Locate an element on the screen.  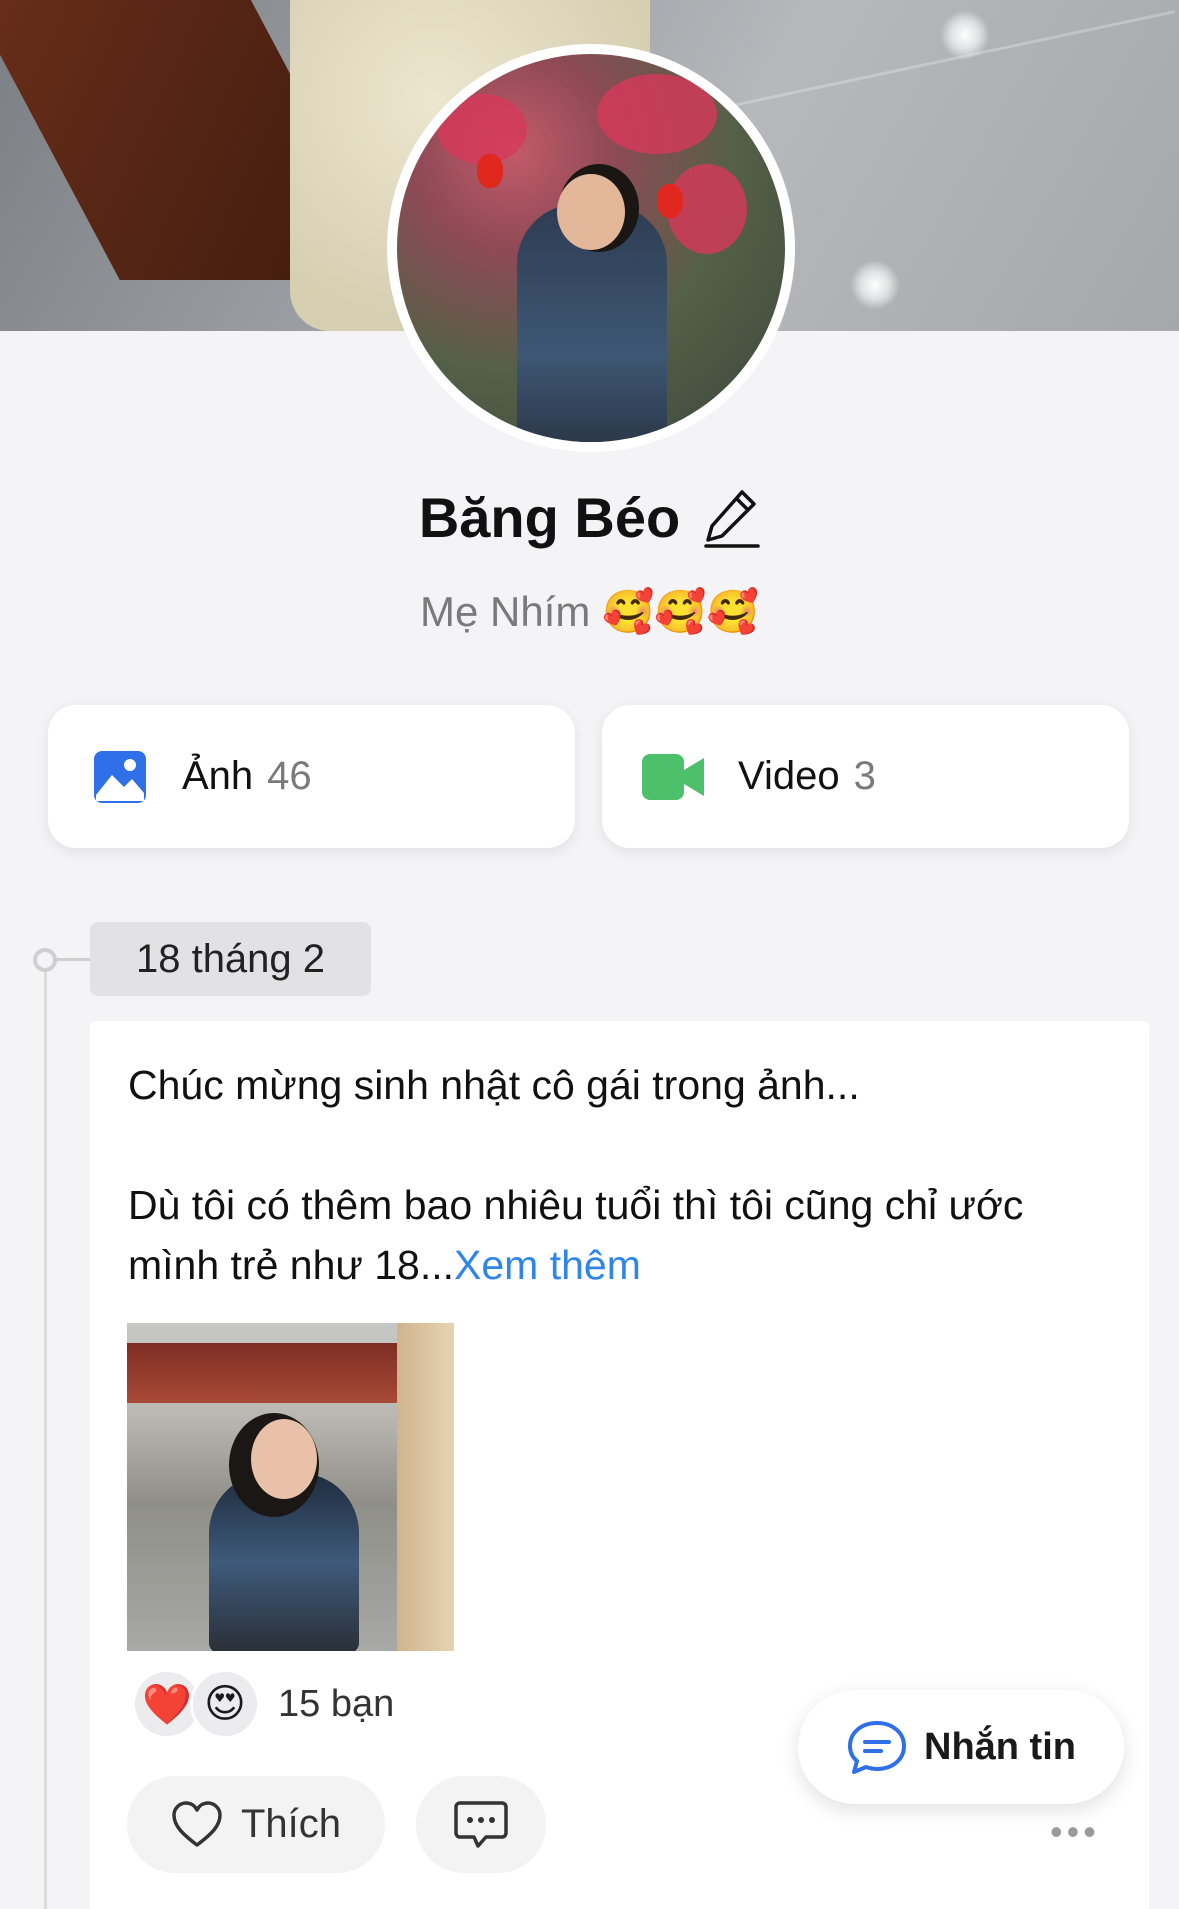
more-options-button: ••• is located at coordinates (1075, 1832).